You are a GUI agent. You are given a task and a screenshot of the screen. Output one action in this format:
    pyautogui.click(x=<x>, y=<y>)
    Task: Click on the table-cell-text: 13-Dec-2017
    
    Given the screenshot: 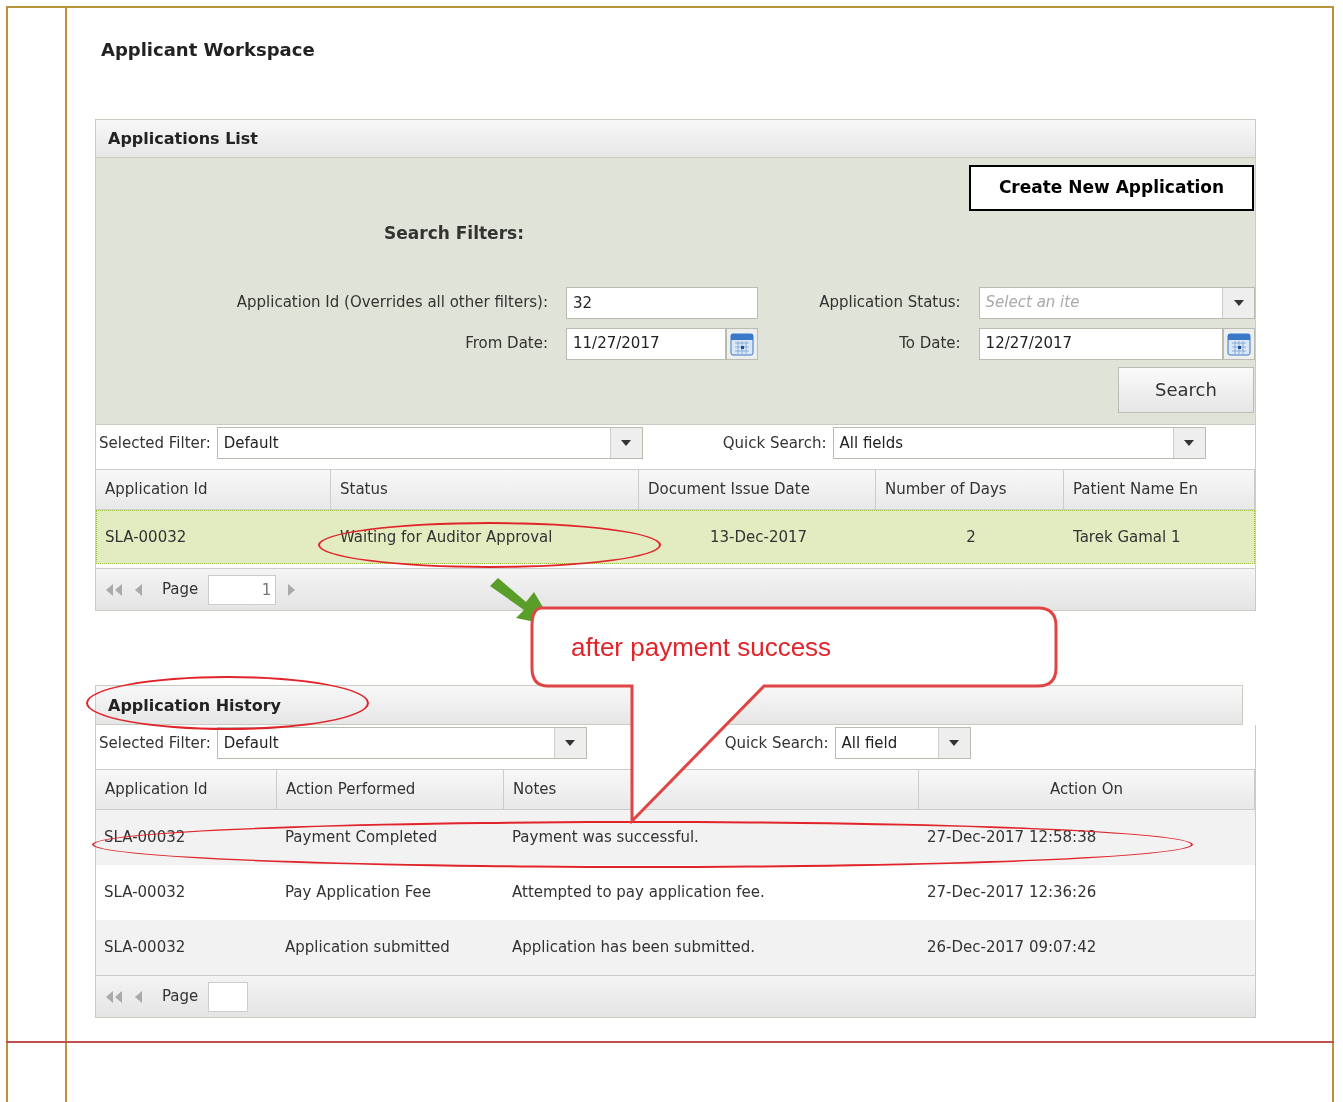 What is the action you would take?
    pyautogui.click(x=758, y=537)
    